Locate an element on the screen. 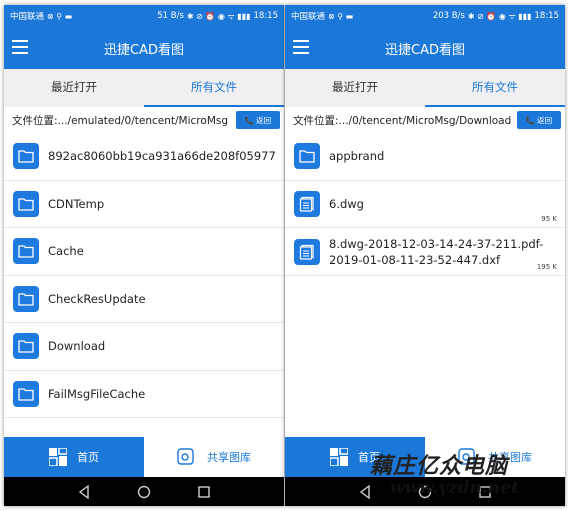  item-name: CDNTemp is located at coordinates (76, 203).